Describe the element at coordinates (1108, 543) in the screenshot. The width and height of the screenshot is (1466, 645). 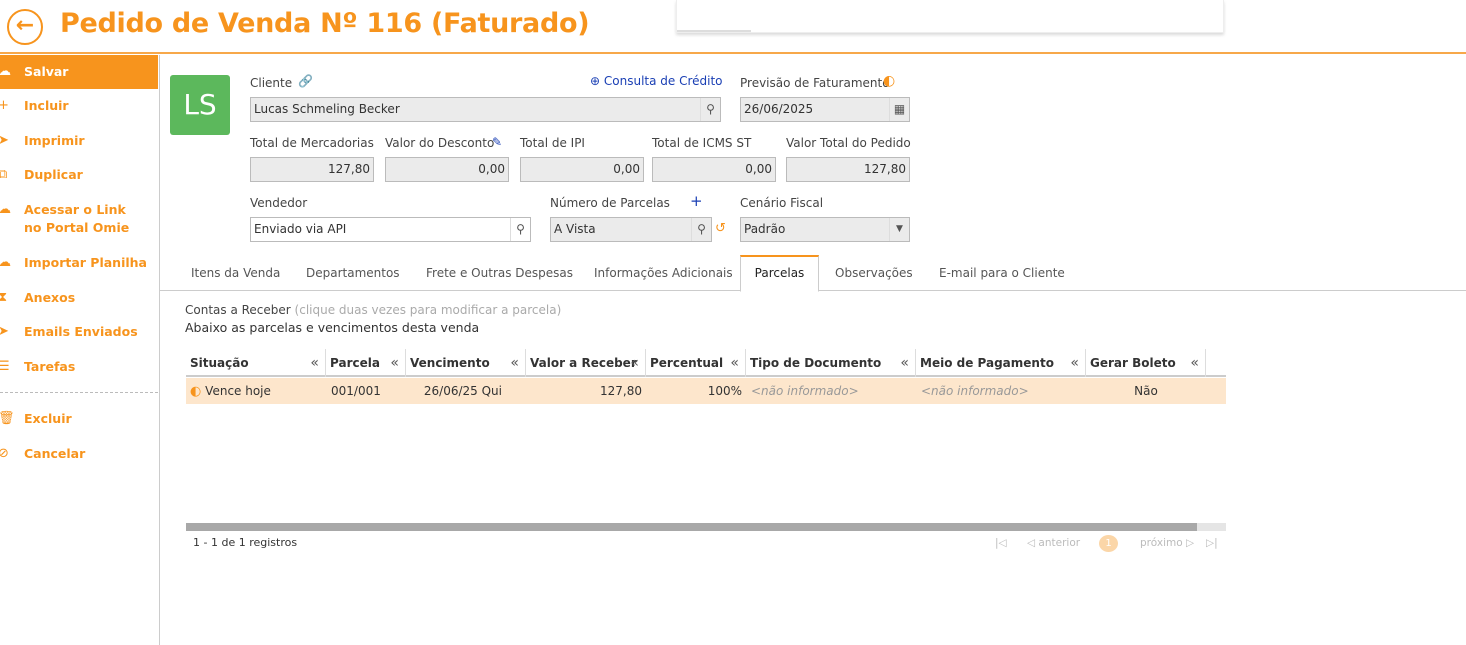
I see `current-page-badge: 1` at that location.